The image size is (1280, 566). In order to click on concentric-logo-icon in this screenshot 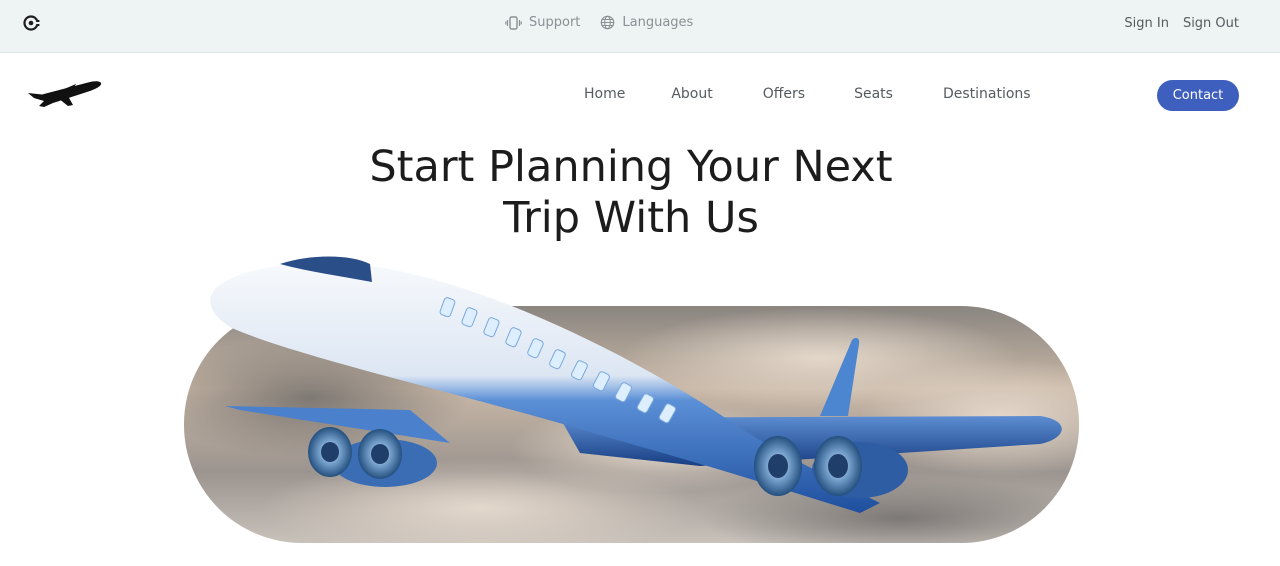, I will do `click(32, 23)`.